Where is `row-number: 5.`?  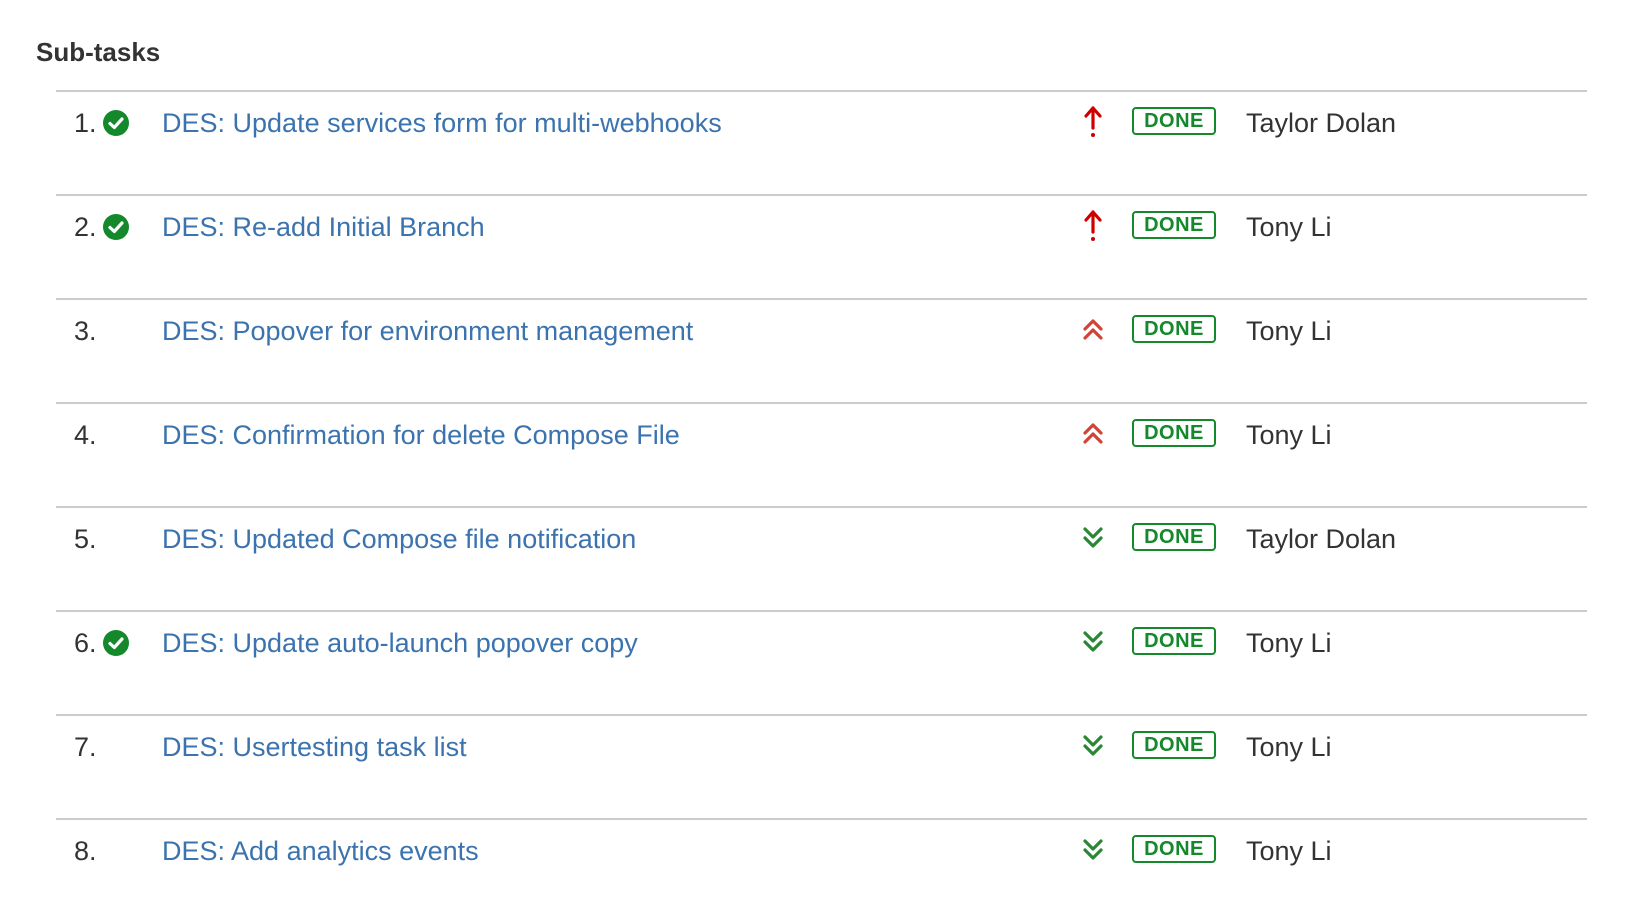 row-number: 5. is located at coordinates (85, 539).